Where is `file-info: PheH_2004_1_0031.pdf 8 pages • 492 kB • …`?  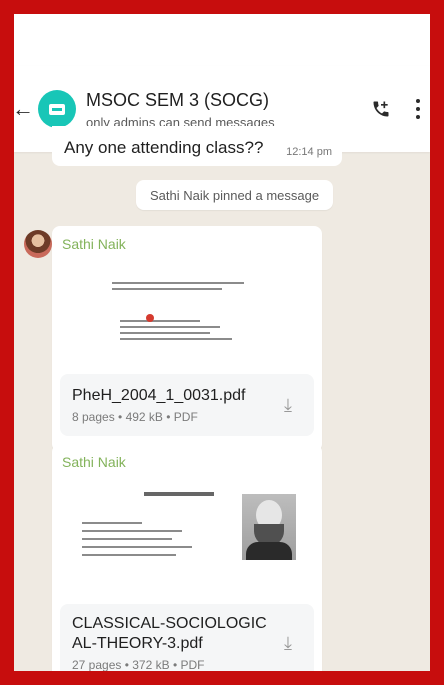
file-info: PheH_2004_1_0031.pdf 8 pages • 492 kB • … is located at coordinates (187, 405).